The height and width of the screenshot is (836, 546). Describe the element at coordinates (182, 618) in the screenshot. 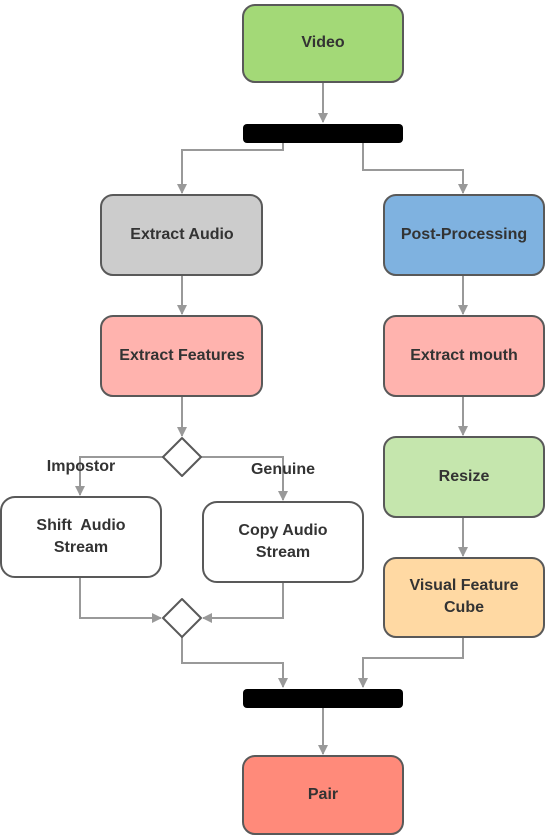

I see `merge-diamond` at that location.